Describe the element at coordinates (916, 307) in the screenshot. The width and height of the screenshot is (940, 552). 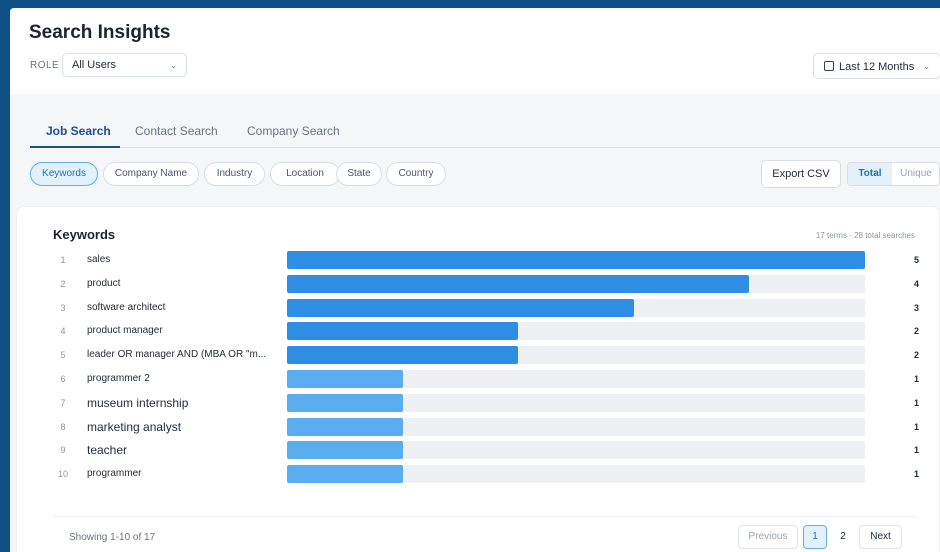
I see `keyword-count: 3` at that location.